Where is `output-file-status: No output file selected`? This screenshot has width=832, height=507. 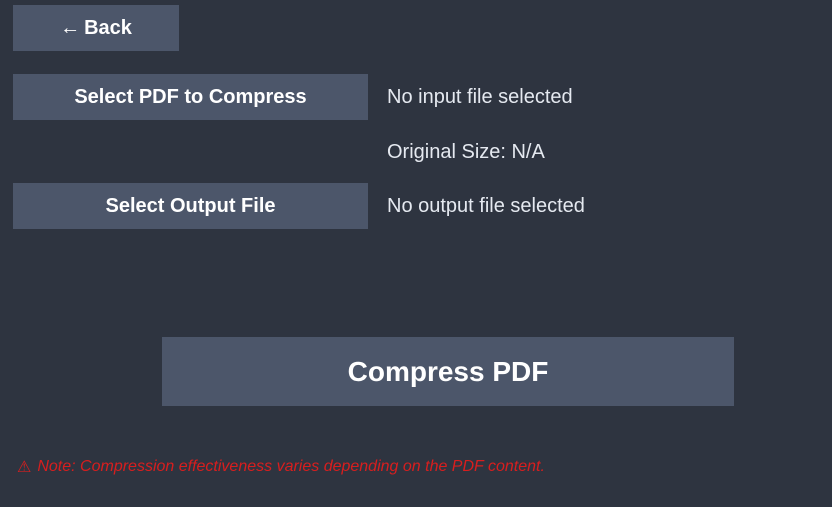 output-file-status: No output file selected is located at coordinates (486, 206).